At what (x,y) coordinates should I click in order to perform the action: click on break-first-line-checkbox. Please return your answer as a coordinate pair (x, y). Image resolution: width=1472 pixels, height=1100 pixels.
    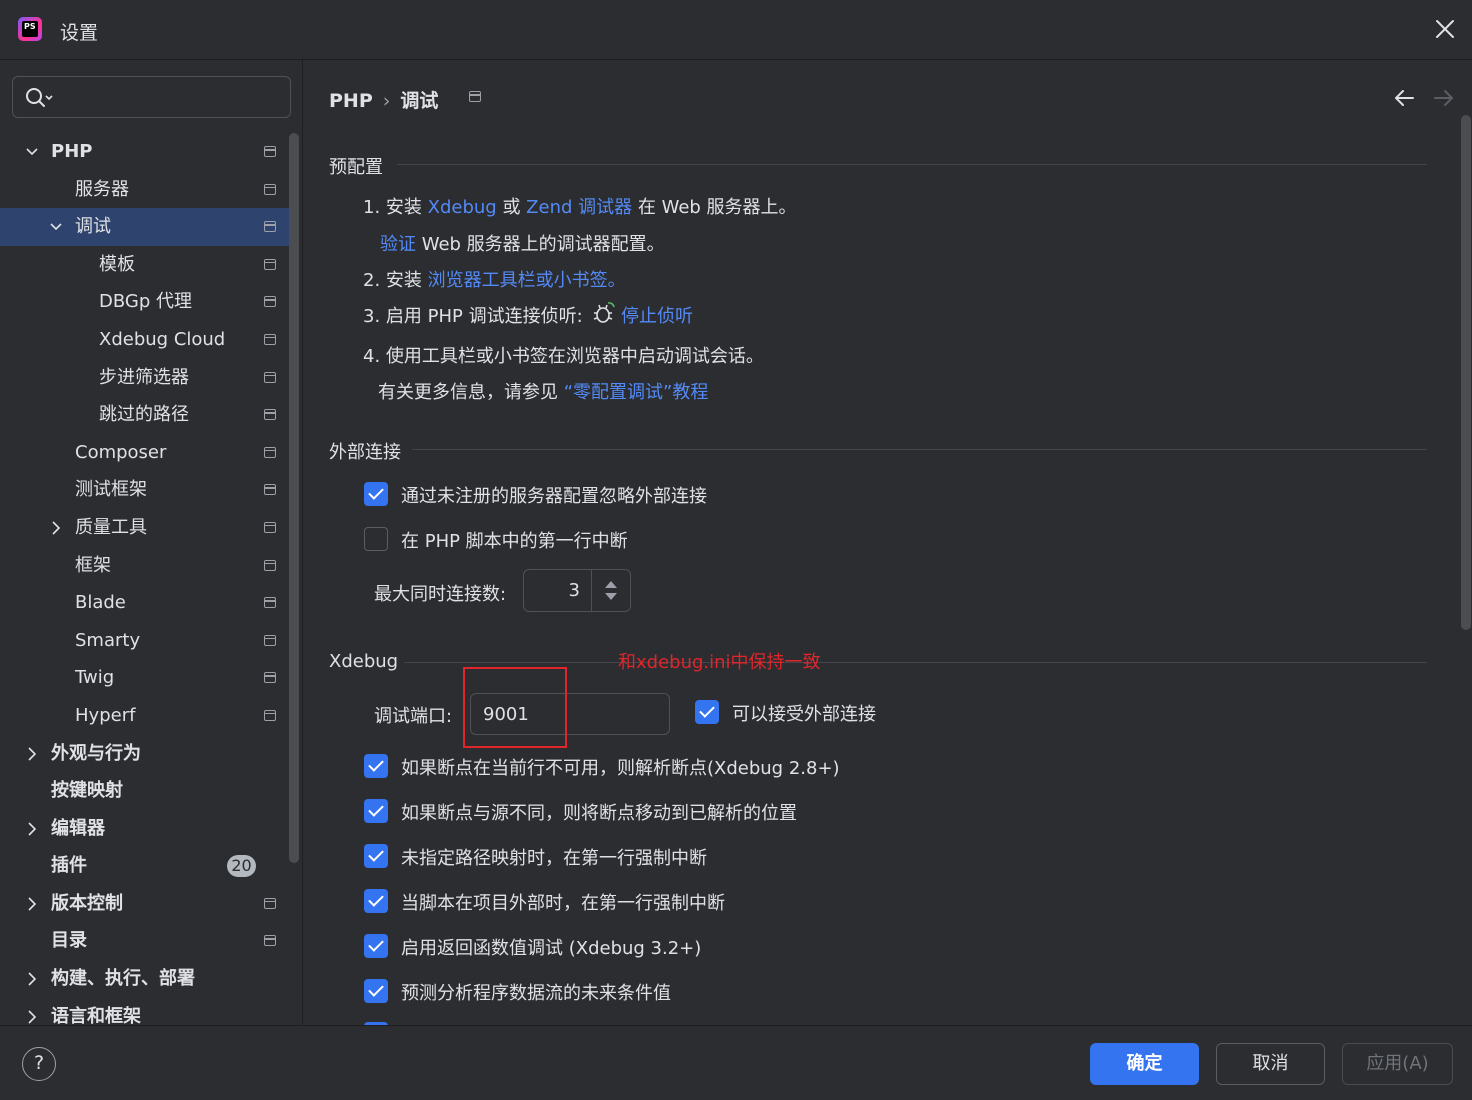
    Looking at the image, I should click on (376, 539).